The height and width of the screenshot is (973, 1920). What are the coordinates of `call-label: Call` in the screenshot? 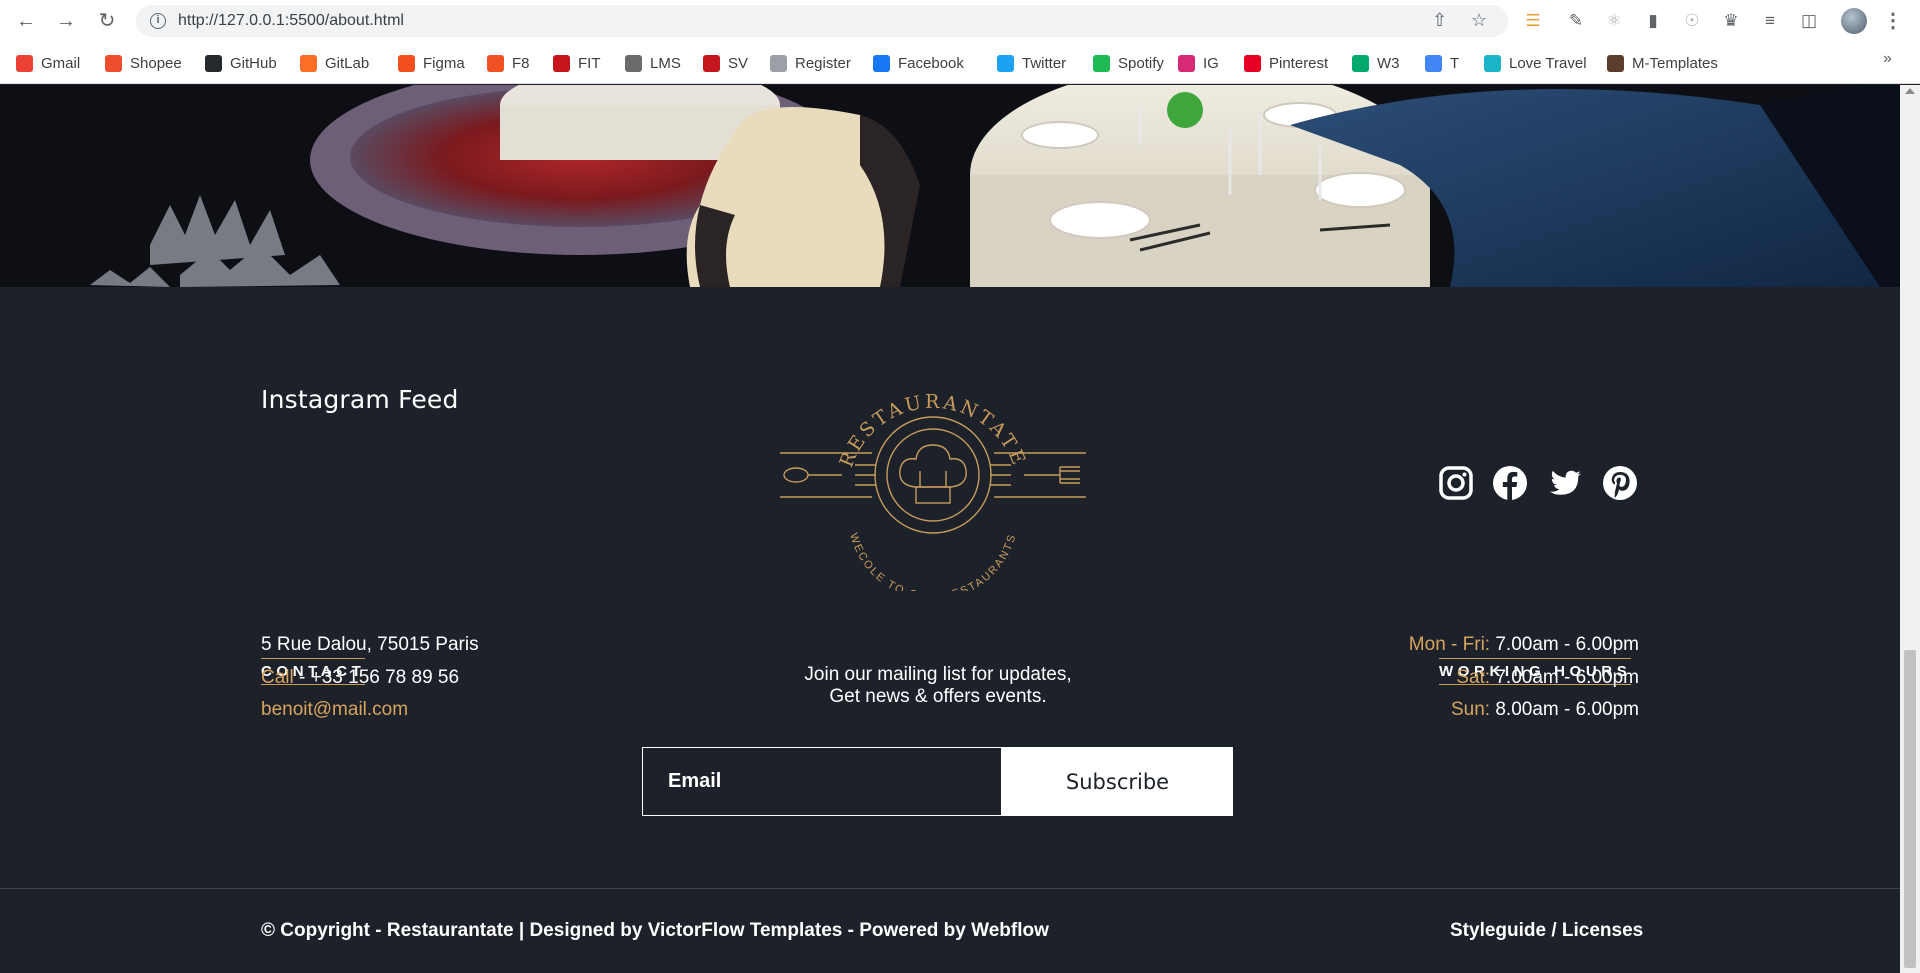 It's located at (277, 677).